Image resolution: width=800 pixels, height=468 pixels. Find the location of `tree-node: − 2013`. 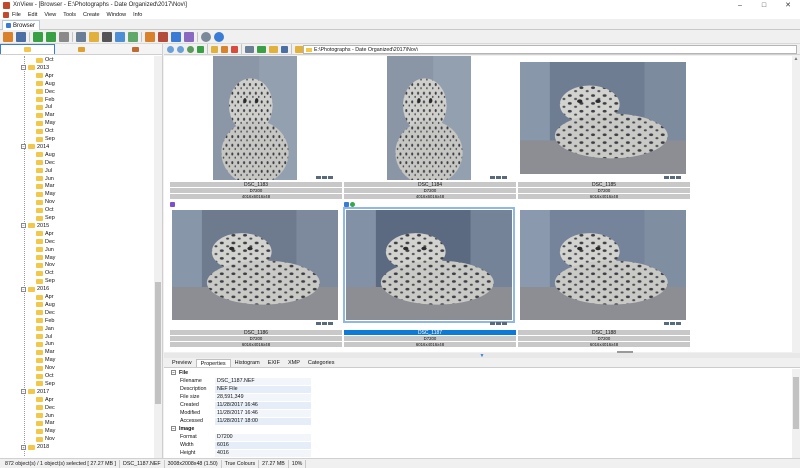

tree-node: − 2013 is located at coordinates (35, 68).